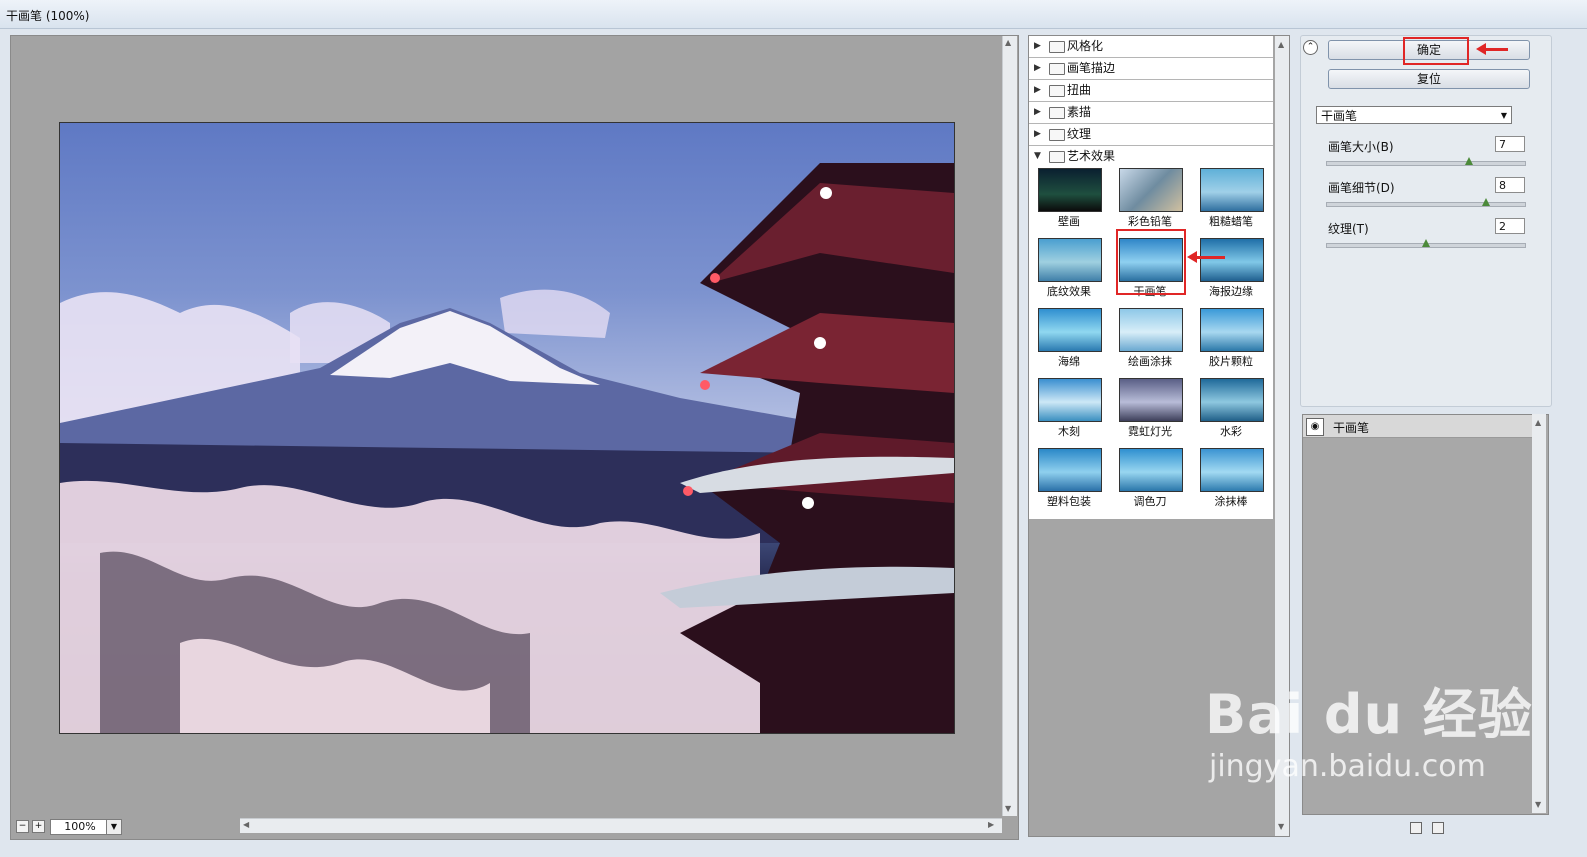 The height and width of the screenshot is (857, 1587). I want to click on filter-thumb-plastic-wrap: 塑料包装, so click(1069, 477).